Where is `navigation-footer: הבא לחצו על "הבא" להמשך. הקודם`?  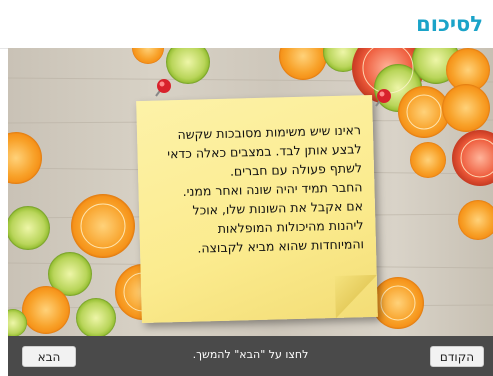 navigation-footer: הבא לחצו על "הבא" להמשך. הקודם is located at coordinates (250, 356).